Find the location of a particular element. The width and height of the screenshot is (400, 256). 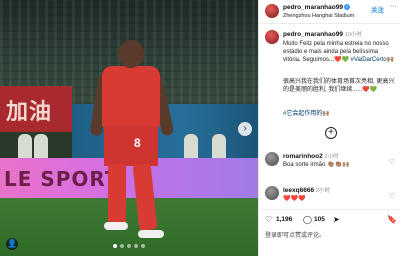

signin-prompt: 登录即可点赞或评论。 is located at coordinates (295, 234).